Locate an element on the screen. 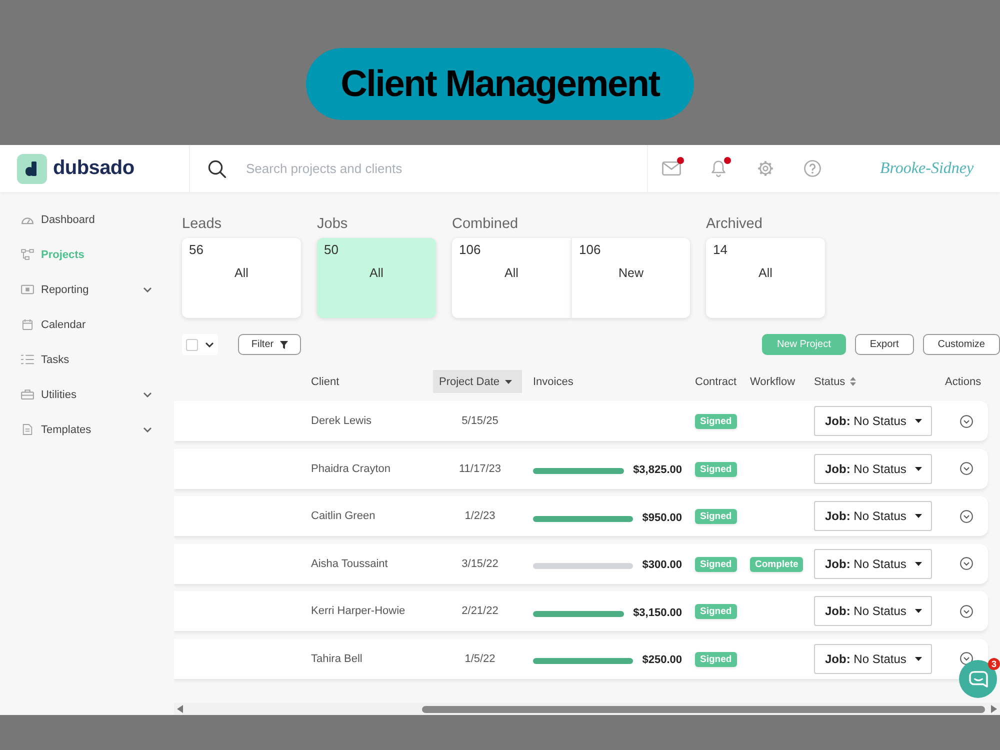 The image size is (1000, 750). toolbar-button: Customize is located at coordinates (961, 344).